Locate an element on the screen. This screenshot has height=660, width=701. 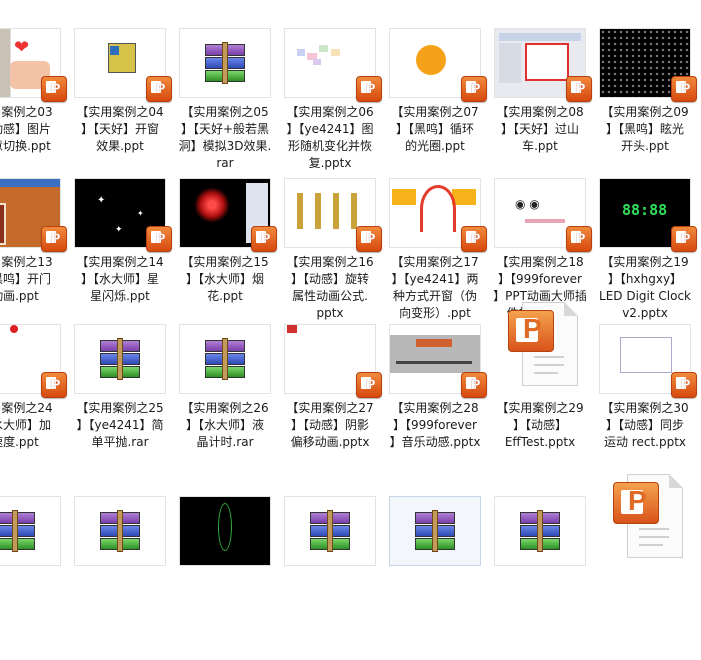
file-item: 【实用案例之15 】【水大师】烟 花.ppt is located at coordinates (225, 259).